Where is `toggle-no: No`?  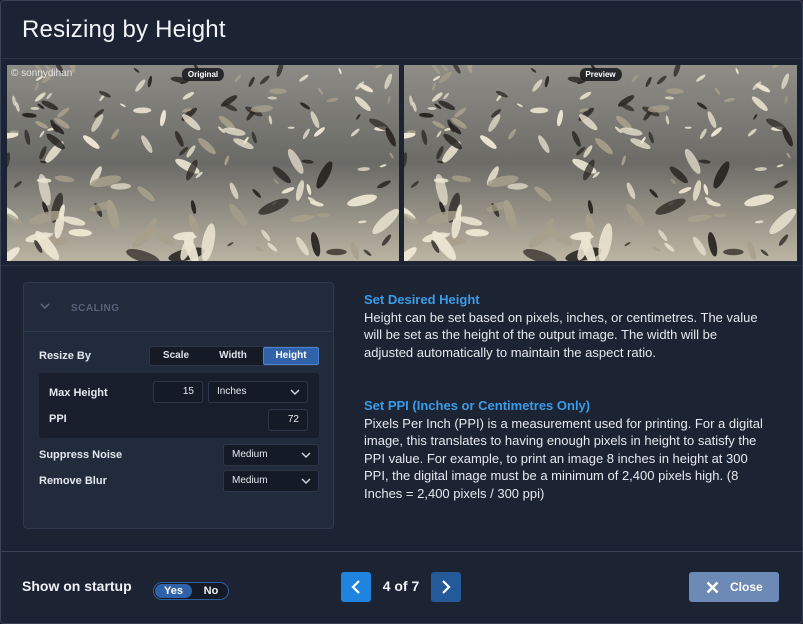
toggle-no: No is located at coordinates (211, 591).